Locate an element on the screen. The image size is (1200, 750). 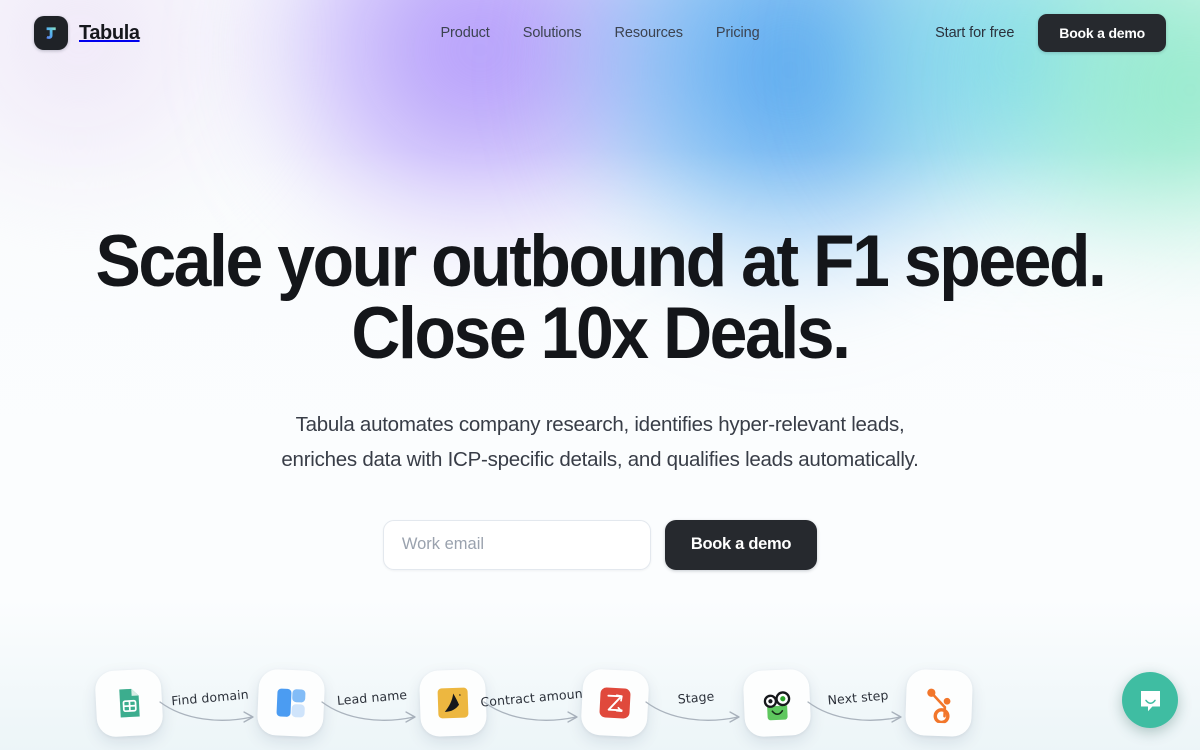
headline-line-2: Close 10x Deals. is located at coordinates (601, 333).